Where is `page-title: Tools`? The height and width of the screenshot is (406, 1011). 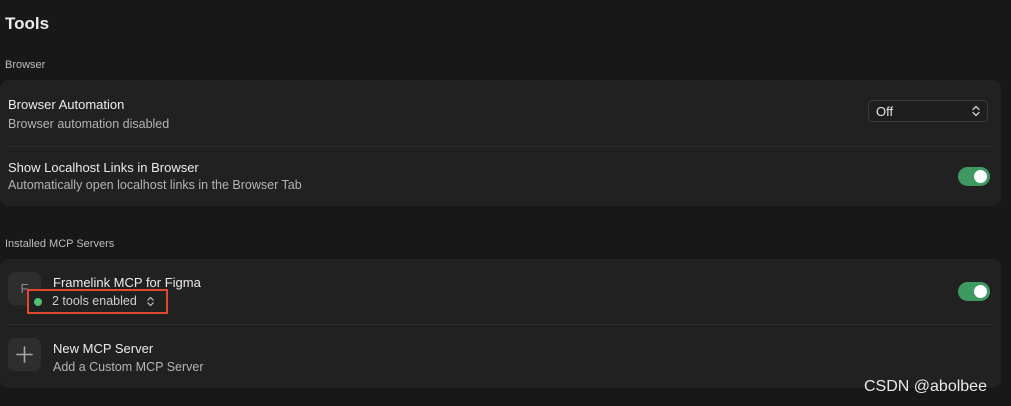 page-title: Tools is located at coordinates (27, 23).